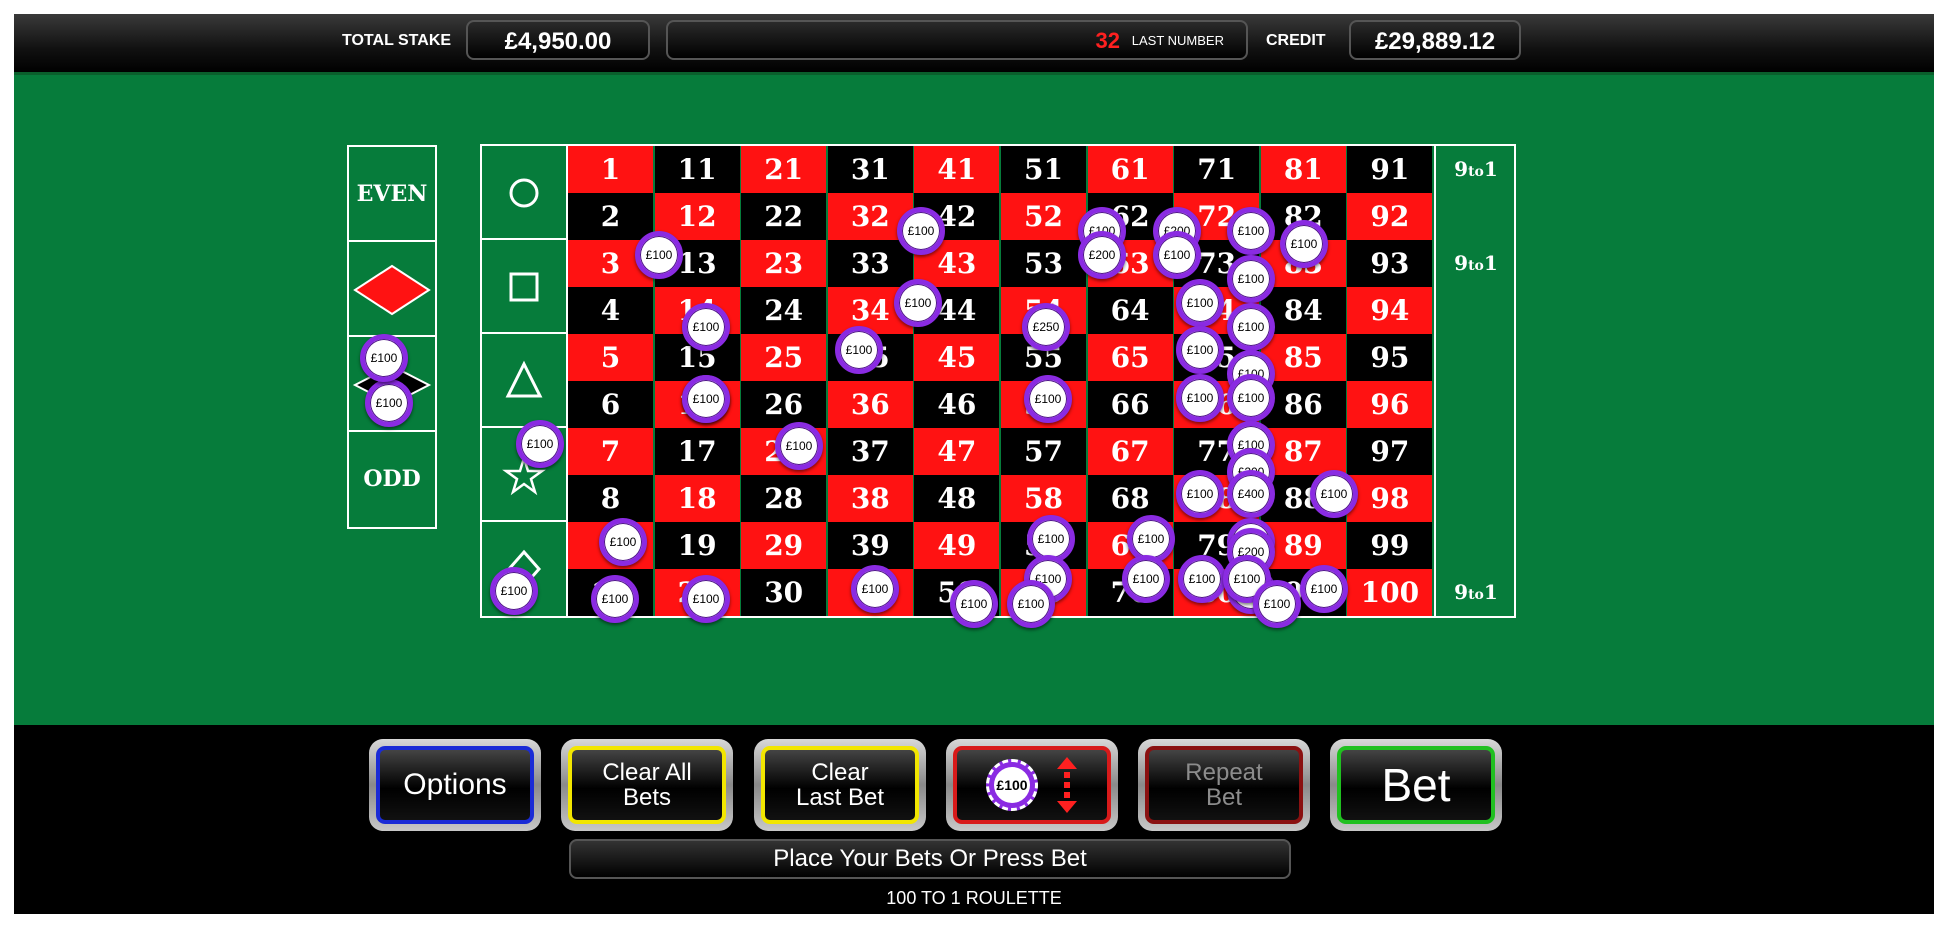  What do you see at coordinates (784, 545) in the screenshot?
I see `number-cell-29: 29` at bounding box center [784, 545].